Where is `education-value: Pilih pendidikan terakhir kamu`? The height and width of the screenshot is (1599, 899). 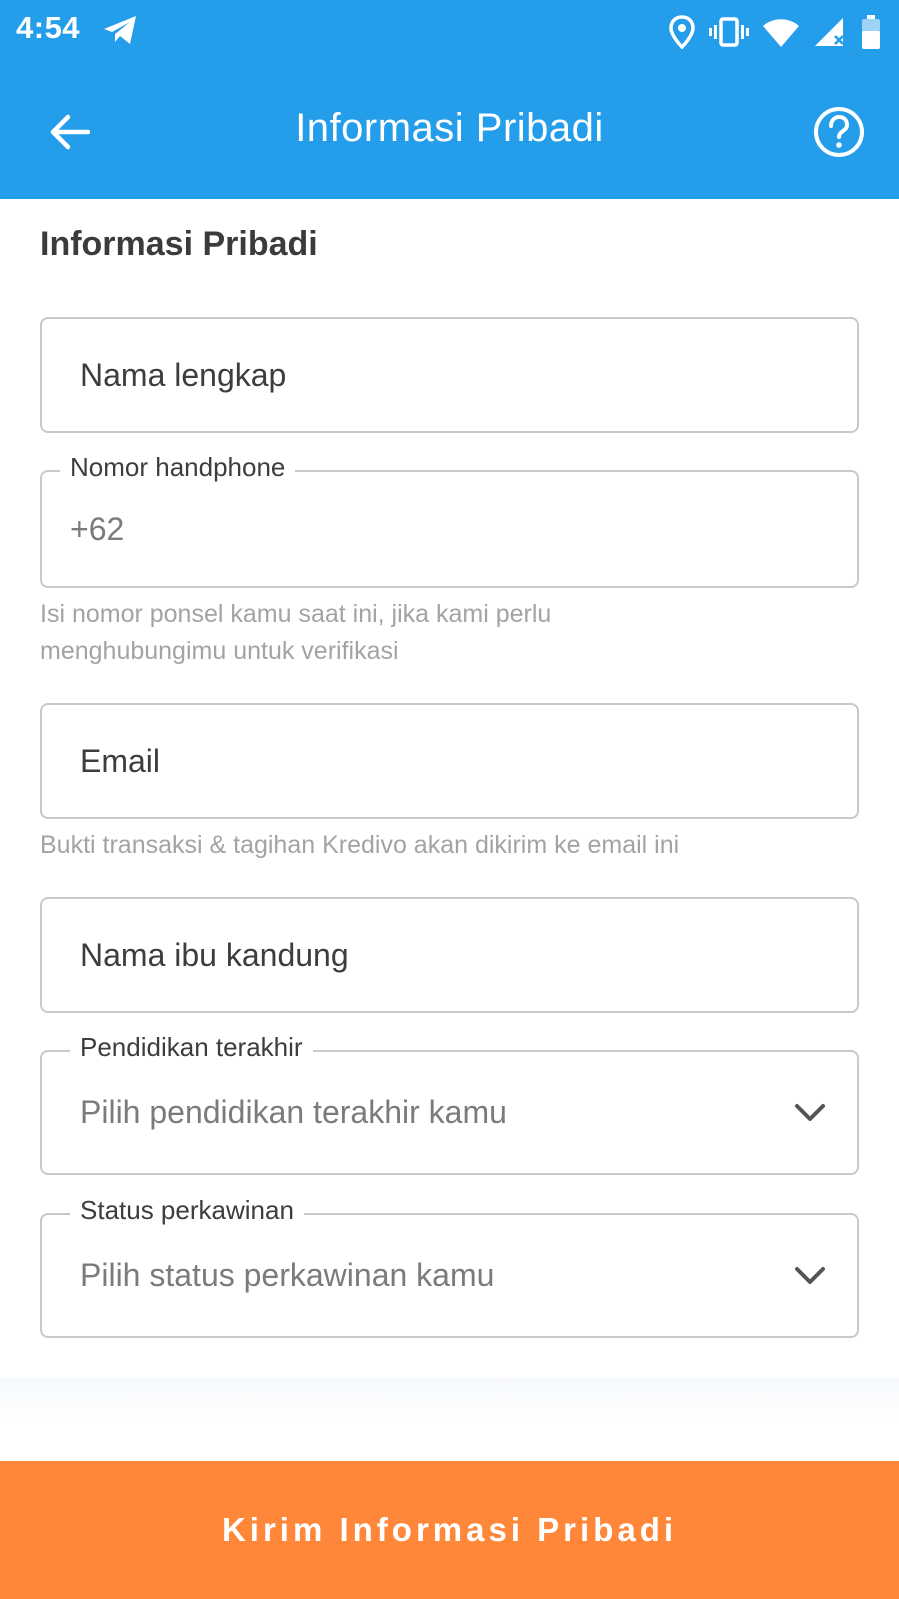
education-value: Pilih pendidikan terakhir kamu is located at coordinates (428, 1112).